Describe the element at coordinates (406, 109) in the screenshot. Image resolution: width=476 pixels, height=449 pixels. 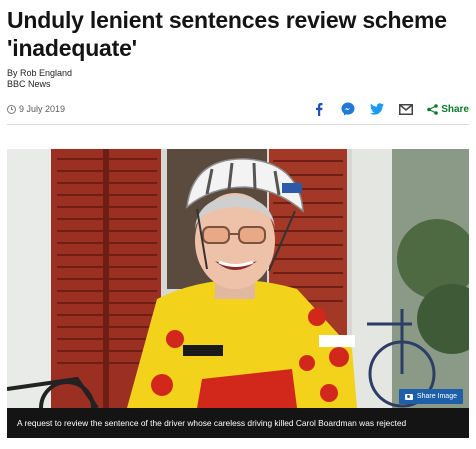
I see `email-icon` at that location.